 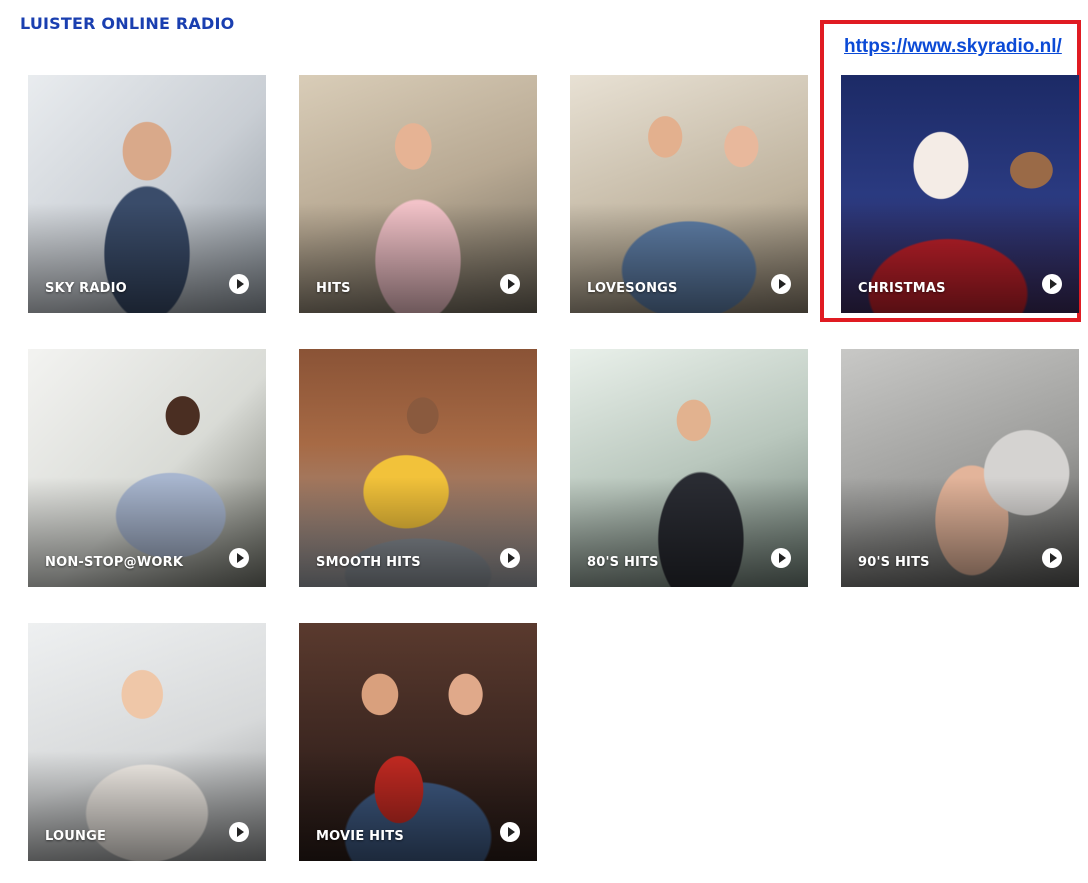 I want to click on station-tile-non-stop-work: NON-STOP@WORK, so click(x=147, y=468).